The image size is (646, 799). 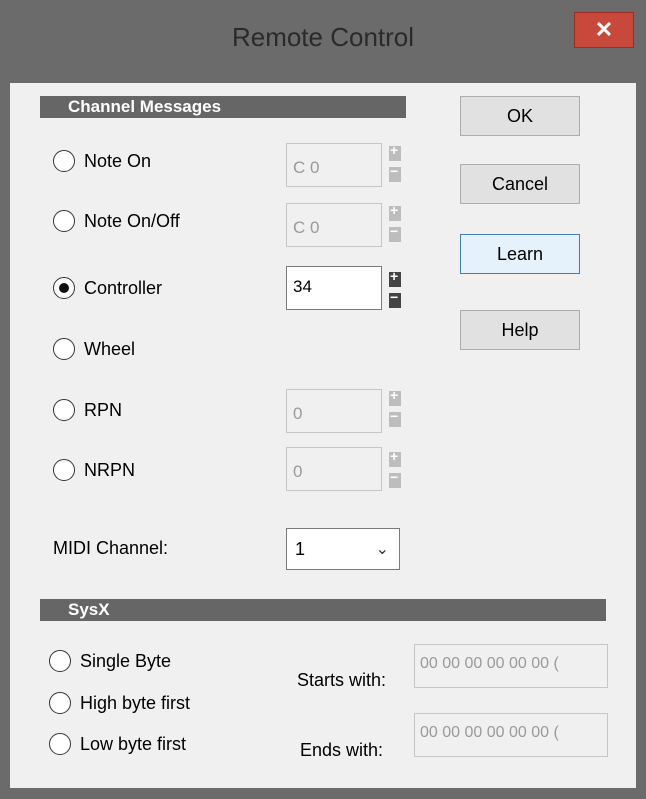 What do you see at coordinates (511, 666) in the screenshot?
I see `starts-with-field: 00 00 00 00 00 00 (` at bounding box center [511, 666].